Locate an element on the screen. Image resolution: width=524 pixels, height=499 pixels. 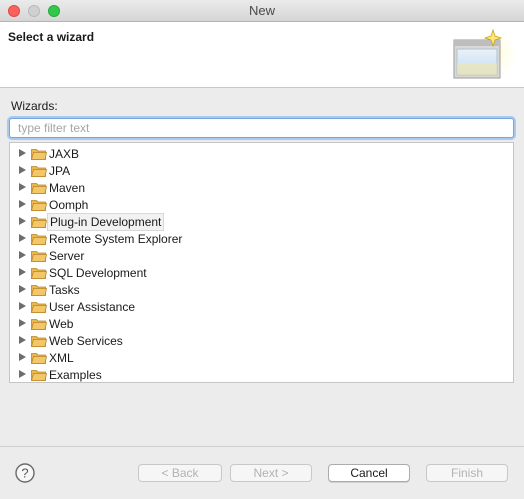
page-title: Select a wizard is located at coordinates (51, 37).